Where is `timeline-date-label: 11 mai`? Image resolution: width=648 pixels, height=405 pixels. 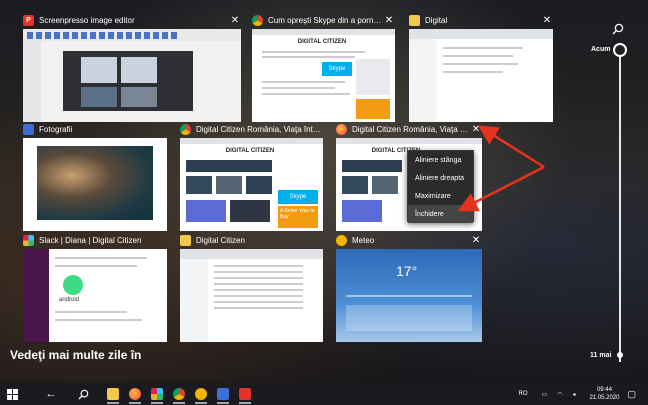
timeline-date-label: 11 mai is located at coordinates (601, 355).